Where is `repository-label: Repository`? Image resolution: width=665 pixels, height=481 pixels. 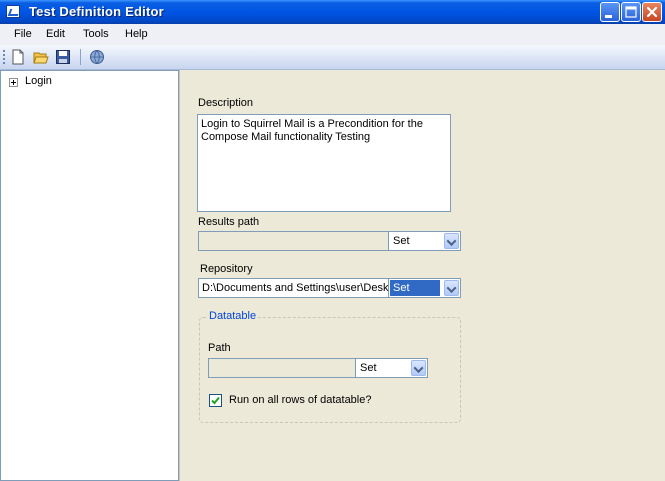 repository-label: Repository is located at coordinates (226, 269).